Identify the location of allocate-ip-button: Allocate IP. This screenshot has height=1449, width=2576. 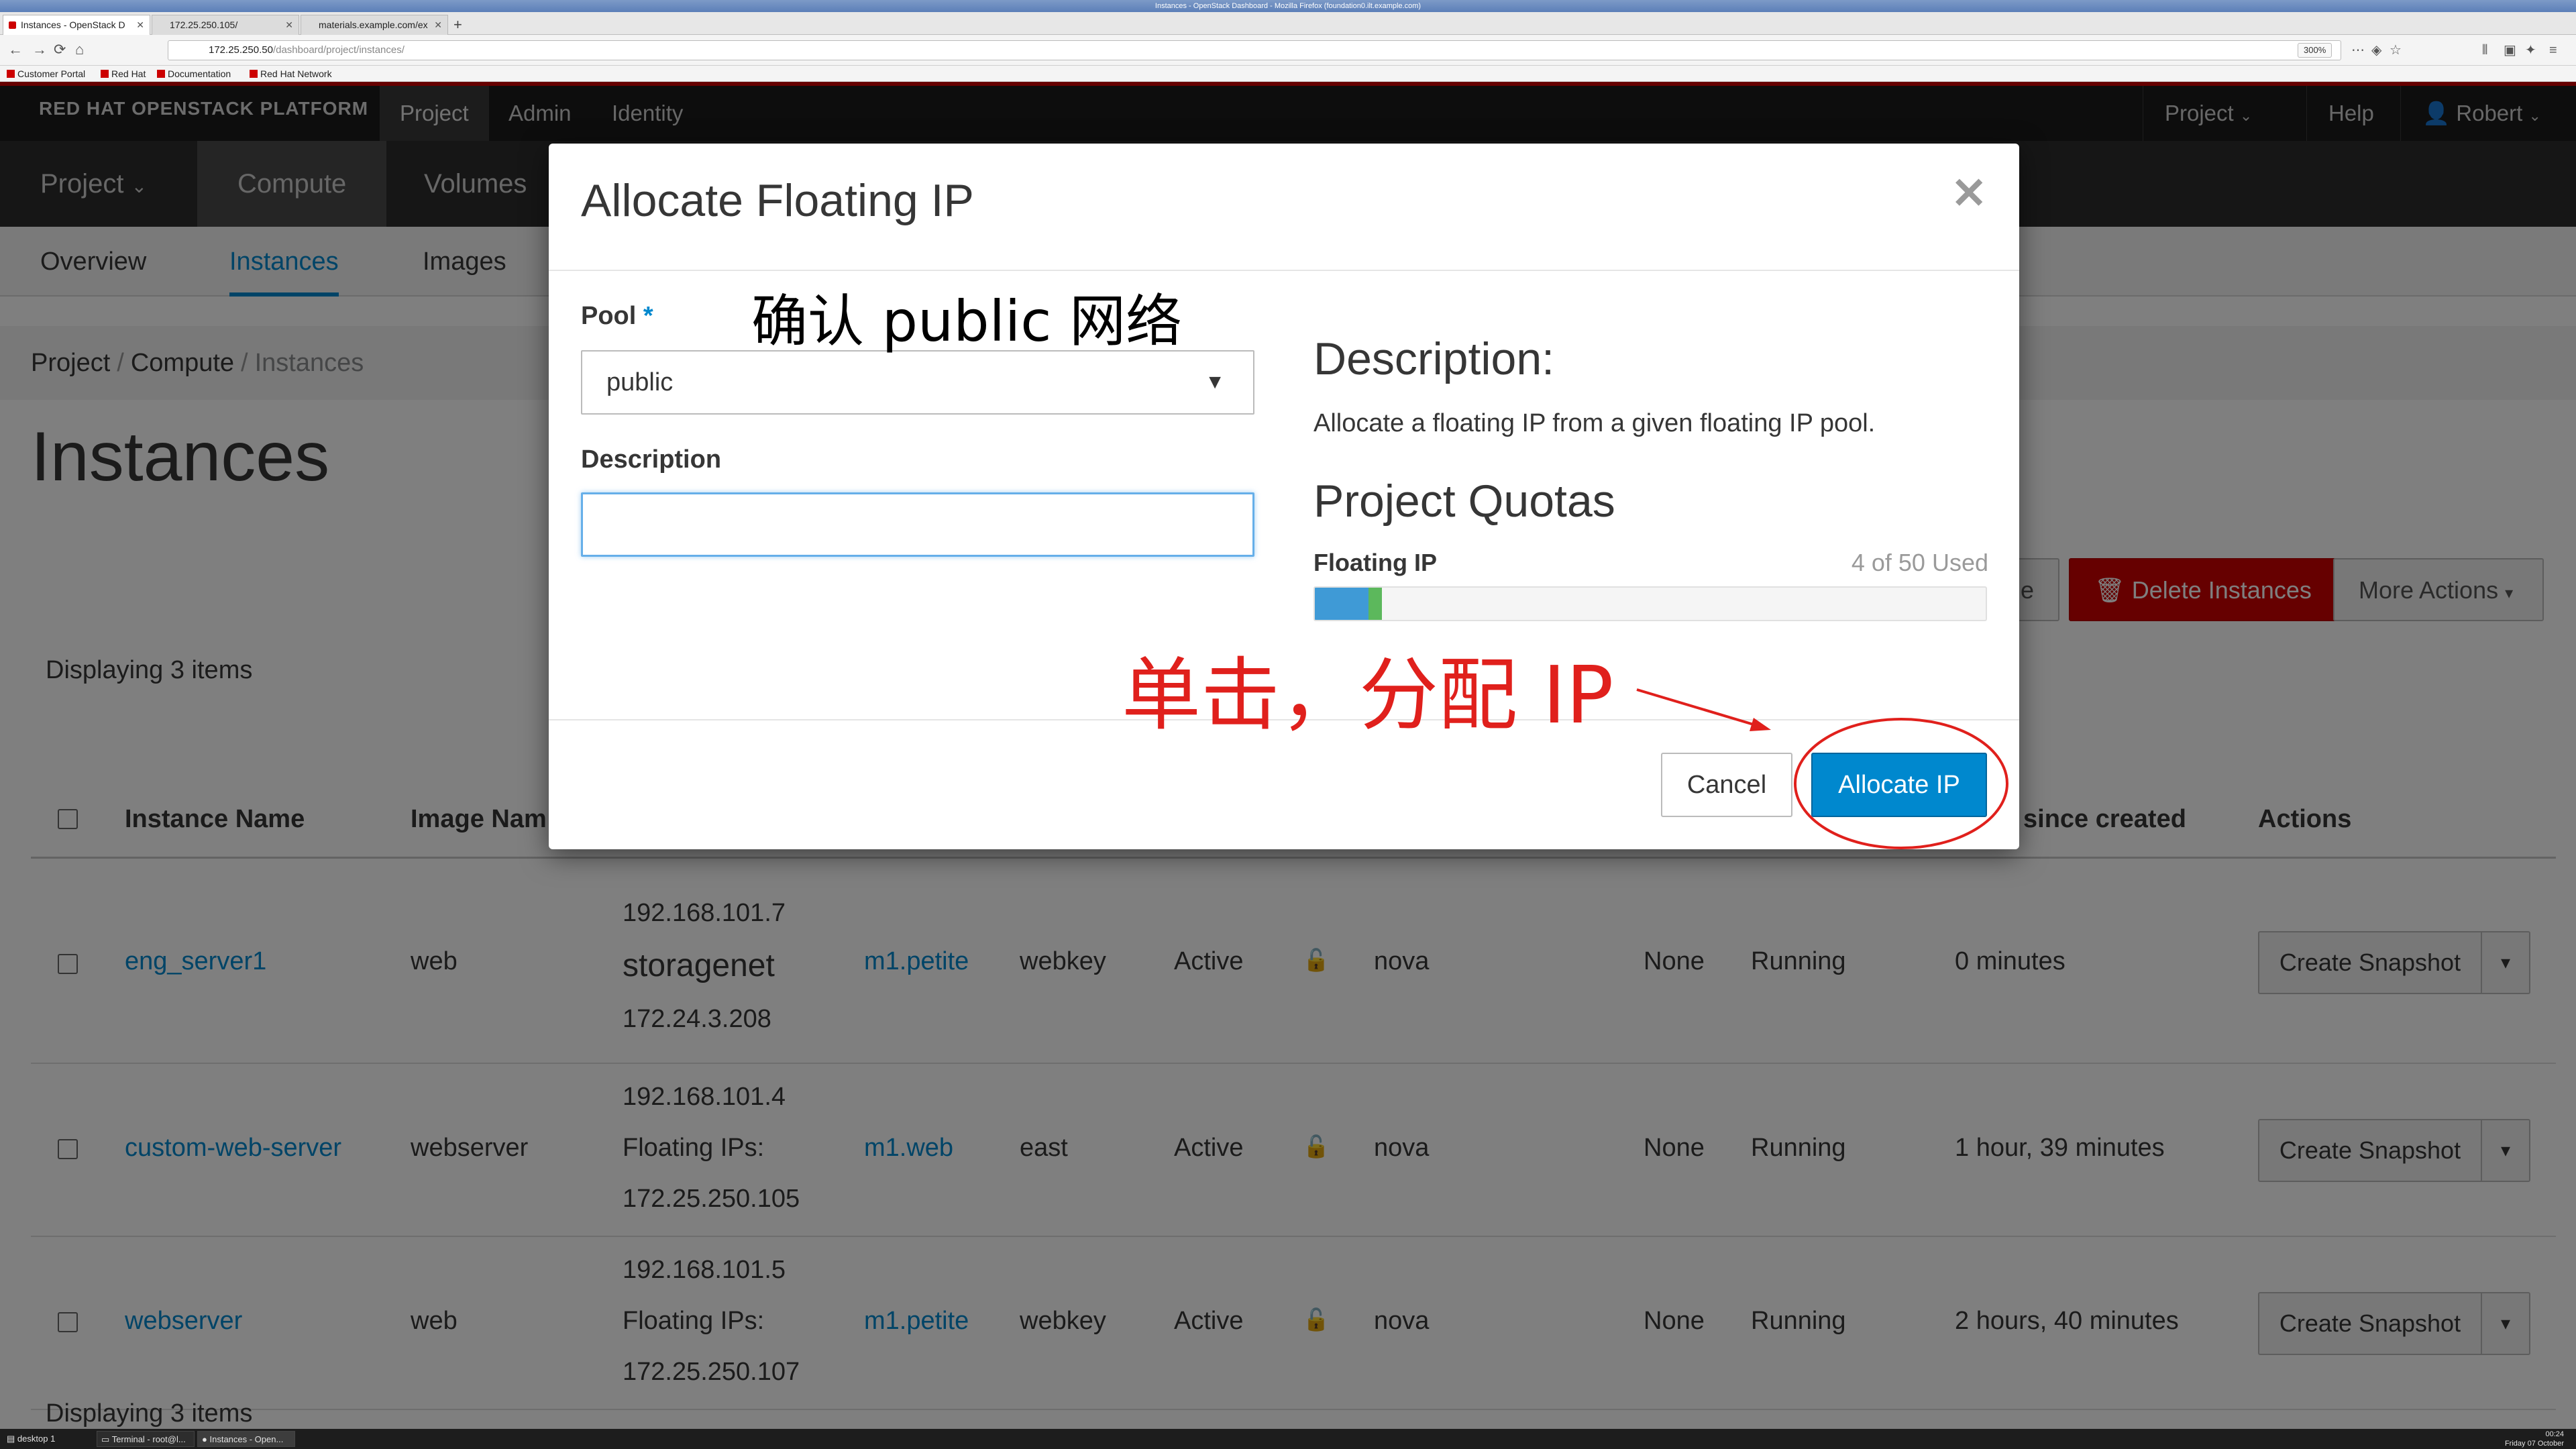
(1899, 785).